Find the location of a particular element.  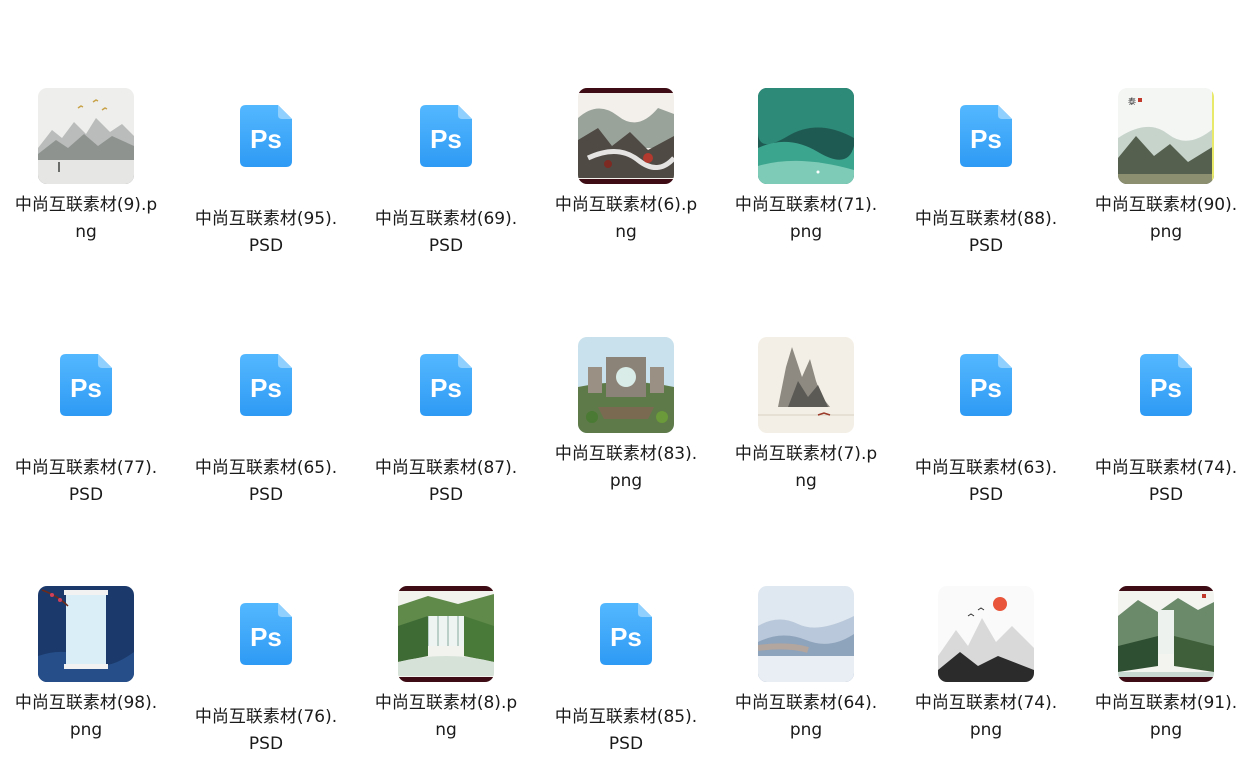

file-icon-wrap: 泰 is located at coordinates (1166, 136).